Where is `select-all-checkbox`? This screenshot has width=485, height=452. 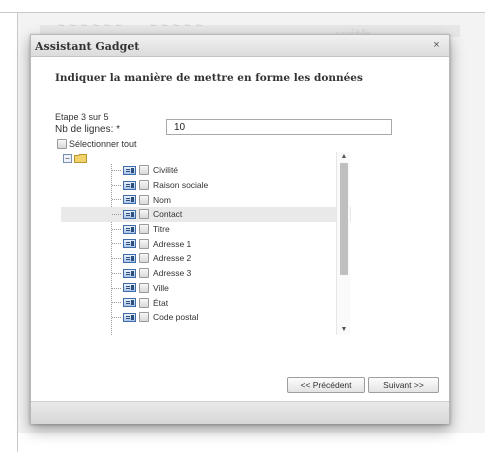 select-all-checkbox is located at coordinates (62, 144).